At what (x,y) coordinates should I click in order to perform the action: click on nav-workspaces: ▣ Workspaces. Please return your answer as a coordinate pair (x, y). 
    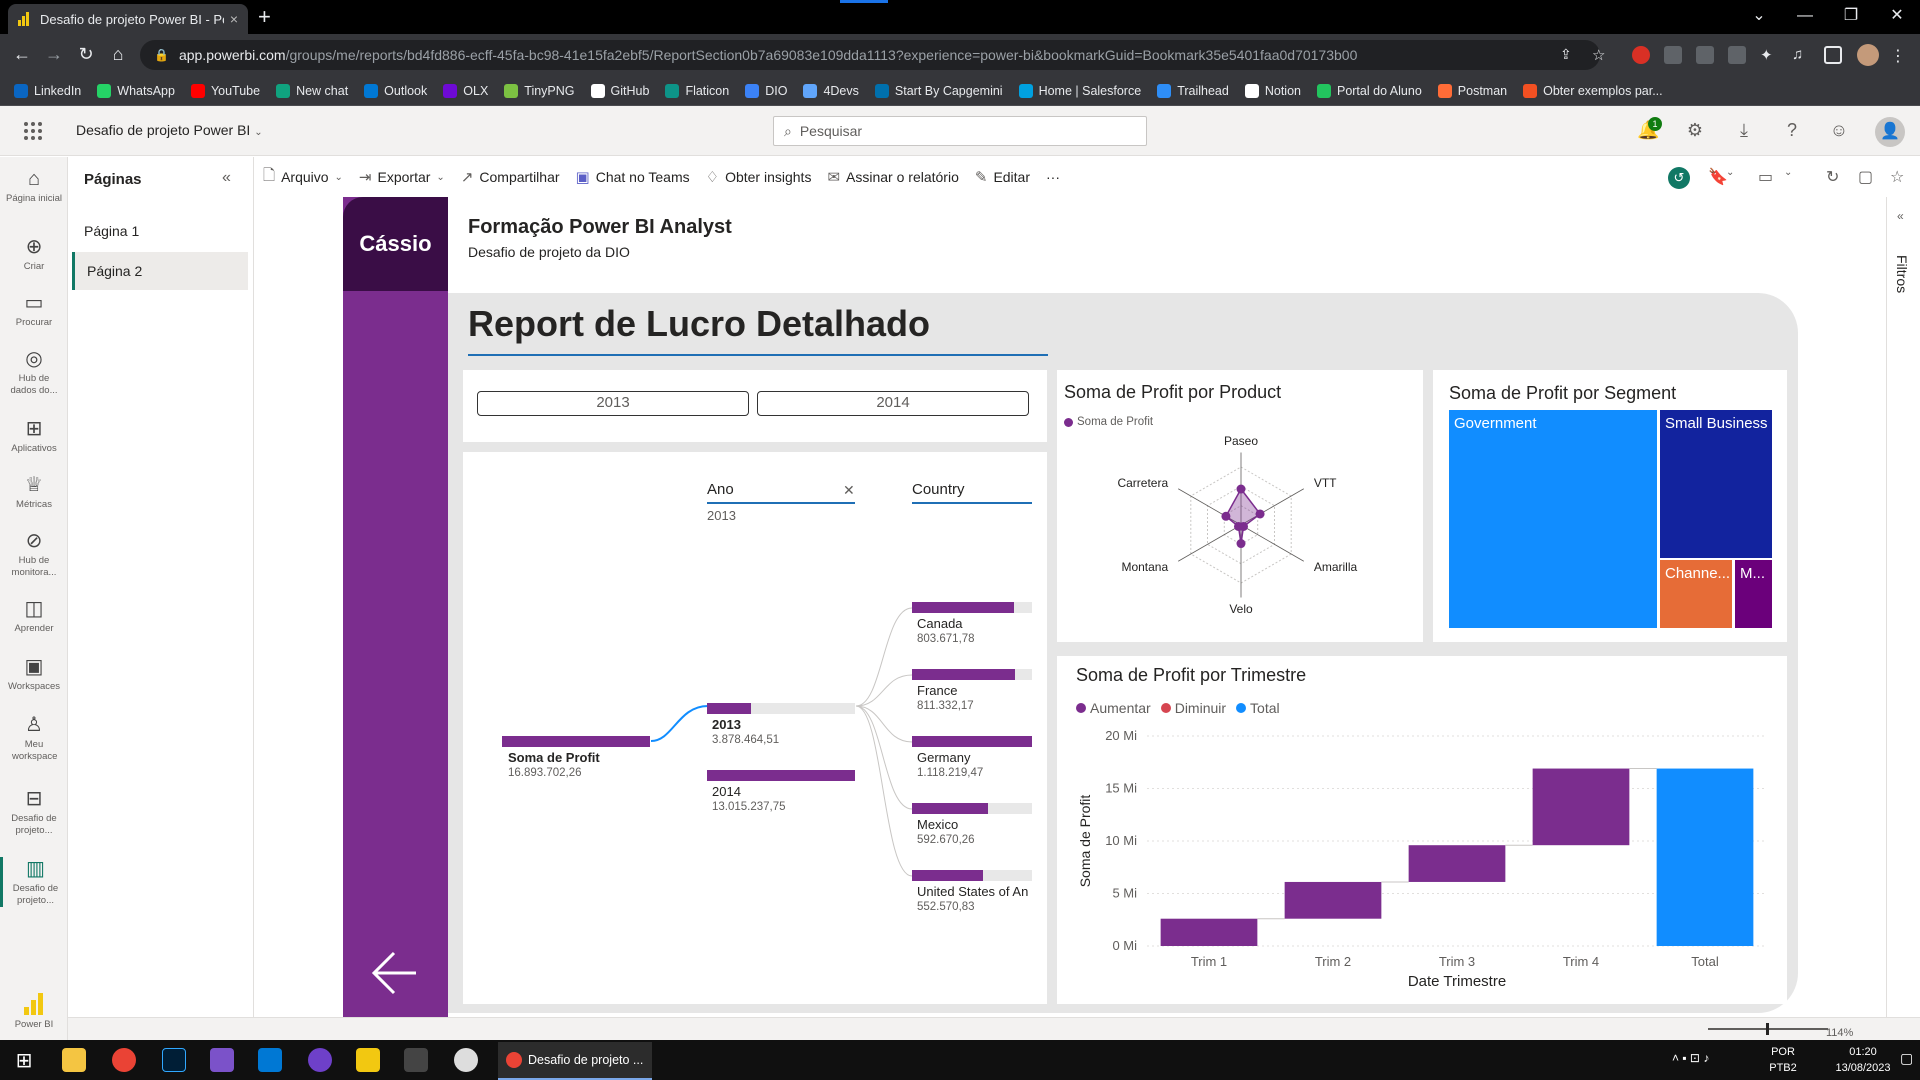
    Looking at the image, I should click on (34, 674).